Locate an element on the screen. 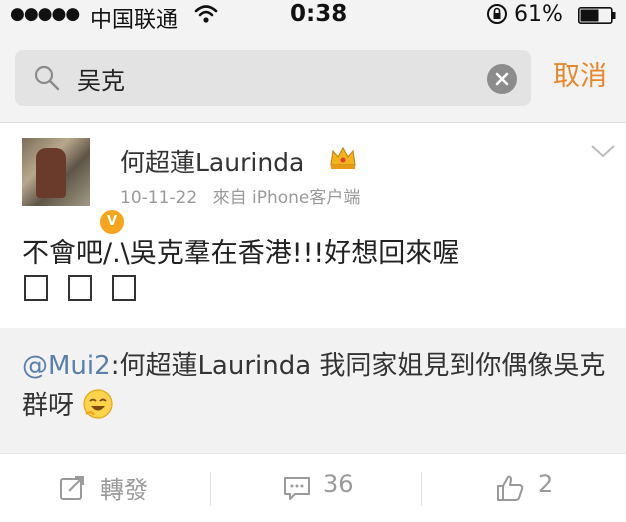 The width and height of the screenshot is (626, 522). avatar: V is located at coordinates (74, 187).